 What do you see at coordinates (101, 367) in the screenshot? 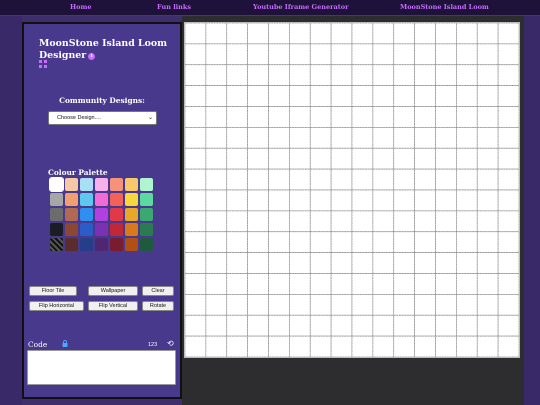
I see `code-textarea` at bounding box center [101, 367].